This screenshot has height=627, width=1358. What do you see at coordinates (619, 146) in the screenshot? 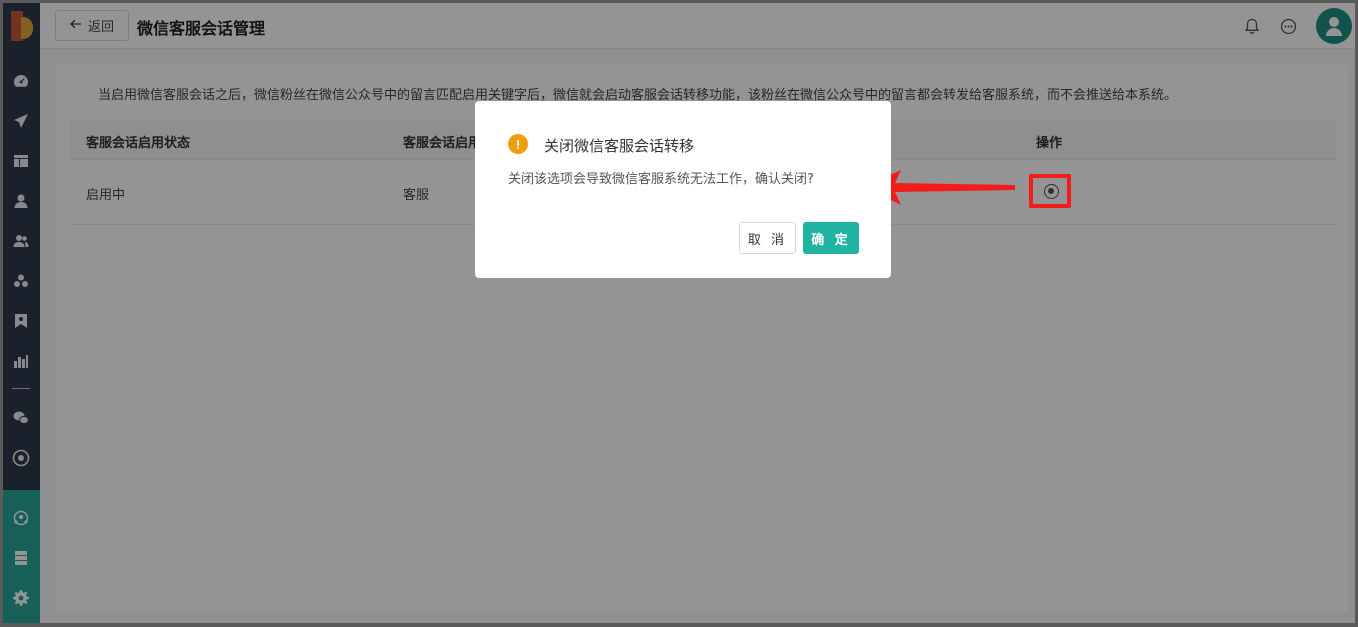
I see `dialog-title: 关闭微信客服会话转移` at bounding box center [619, 146].